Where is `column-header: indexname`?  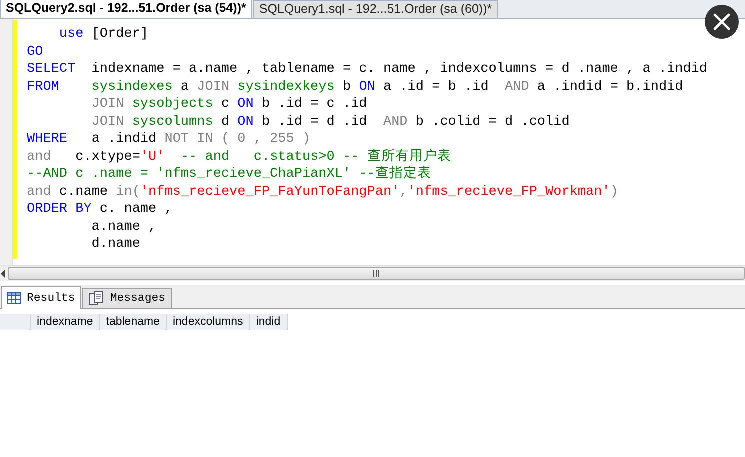
column-header: indexname is located at coordinates (65, 322).